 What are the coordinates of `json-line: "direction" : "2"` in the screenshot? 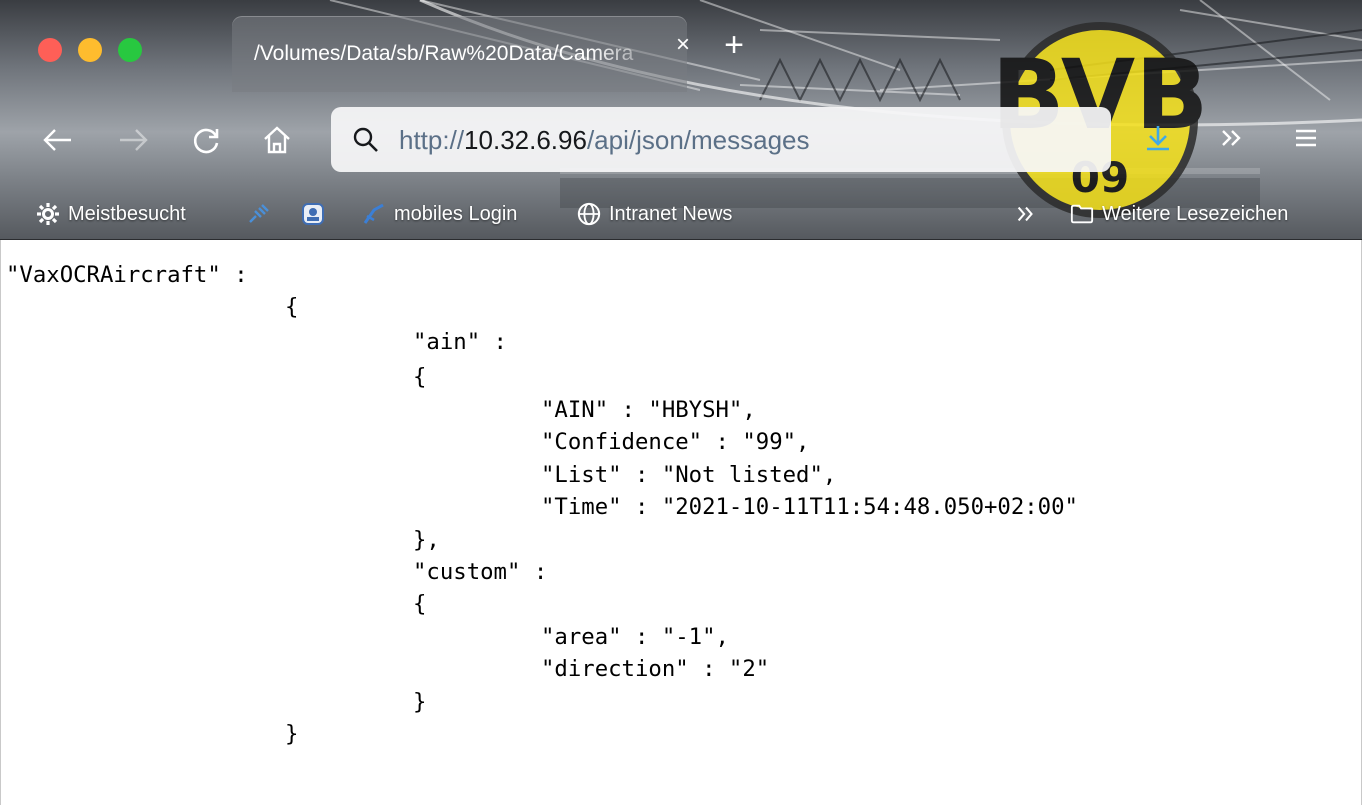 It's located at (655, 669).